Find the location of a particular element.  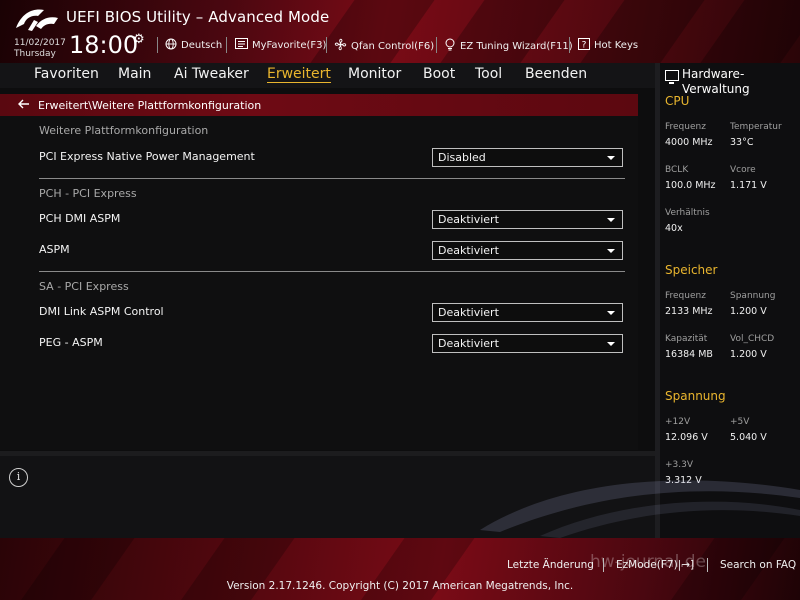

v12-label: +12V is located at coordinates (678, 422).